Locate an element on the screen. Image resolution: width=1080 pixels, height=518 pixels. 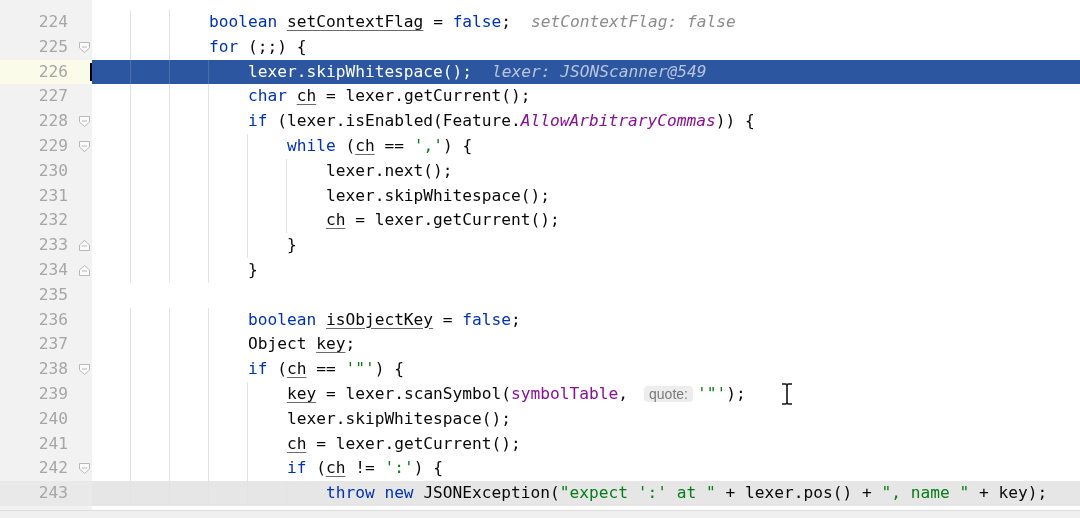
line-number: 242 is located at coordinates (53, 468).